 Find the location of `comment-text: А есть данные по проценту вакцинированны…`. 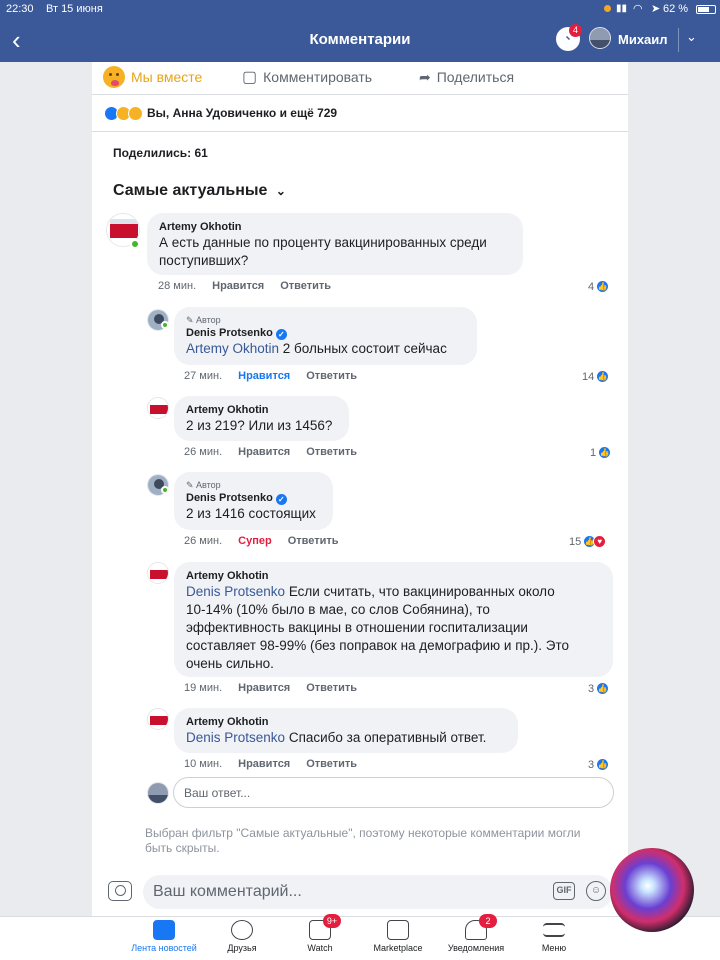

comment-text: А есть данные по проценту вакцинированны… is located at coordinates (323, 251).